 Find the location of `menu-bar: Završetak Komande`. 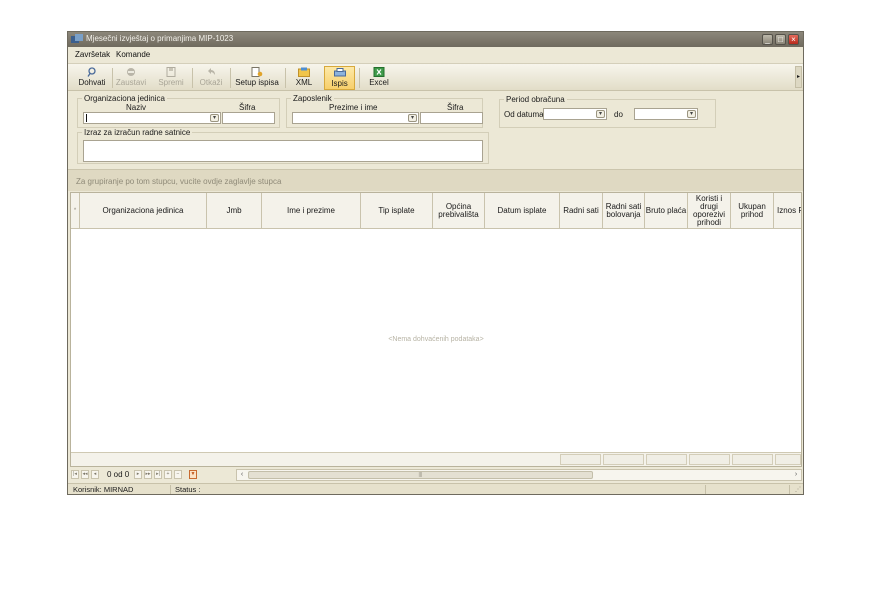

menu-bar: Završetak Komande is located at coordinates (435, 55).